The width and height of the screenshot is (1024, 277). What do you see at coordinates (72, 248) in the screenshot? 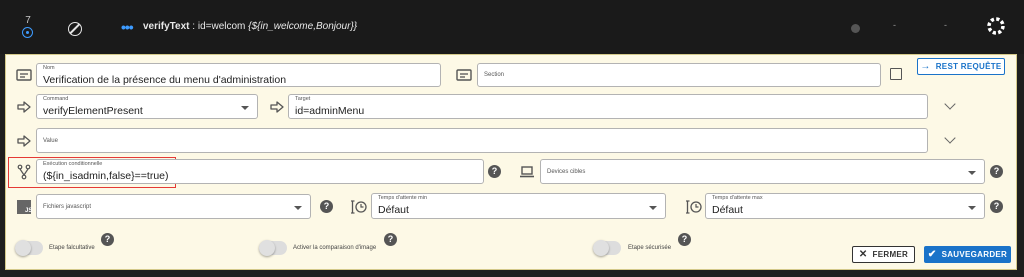
I see `optional-step-label: Etape falcultative` at bounding box center [72, 248].